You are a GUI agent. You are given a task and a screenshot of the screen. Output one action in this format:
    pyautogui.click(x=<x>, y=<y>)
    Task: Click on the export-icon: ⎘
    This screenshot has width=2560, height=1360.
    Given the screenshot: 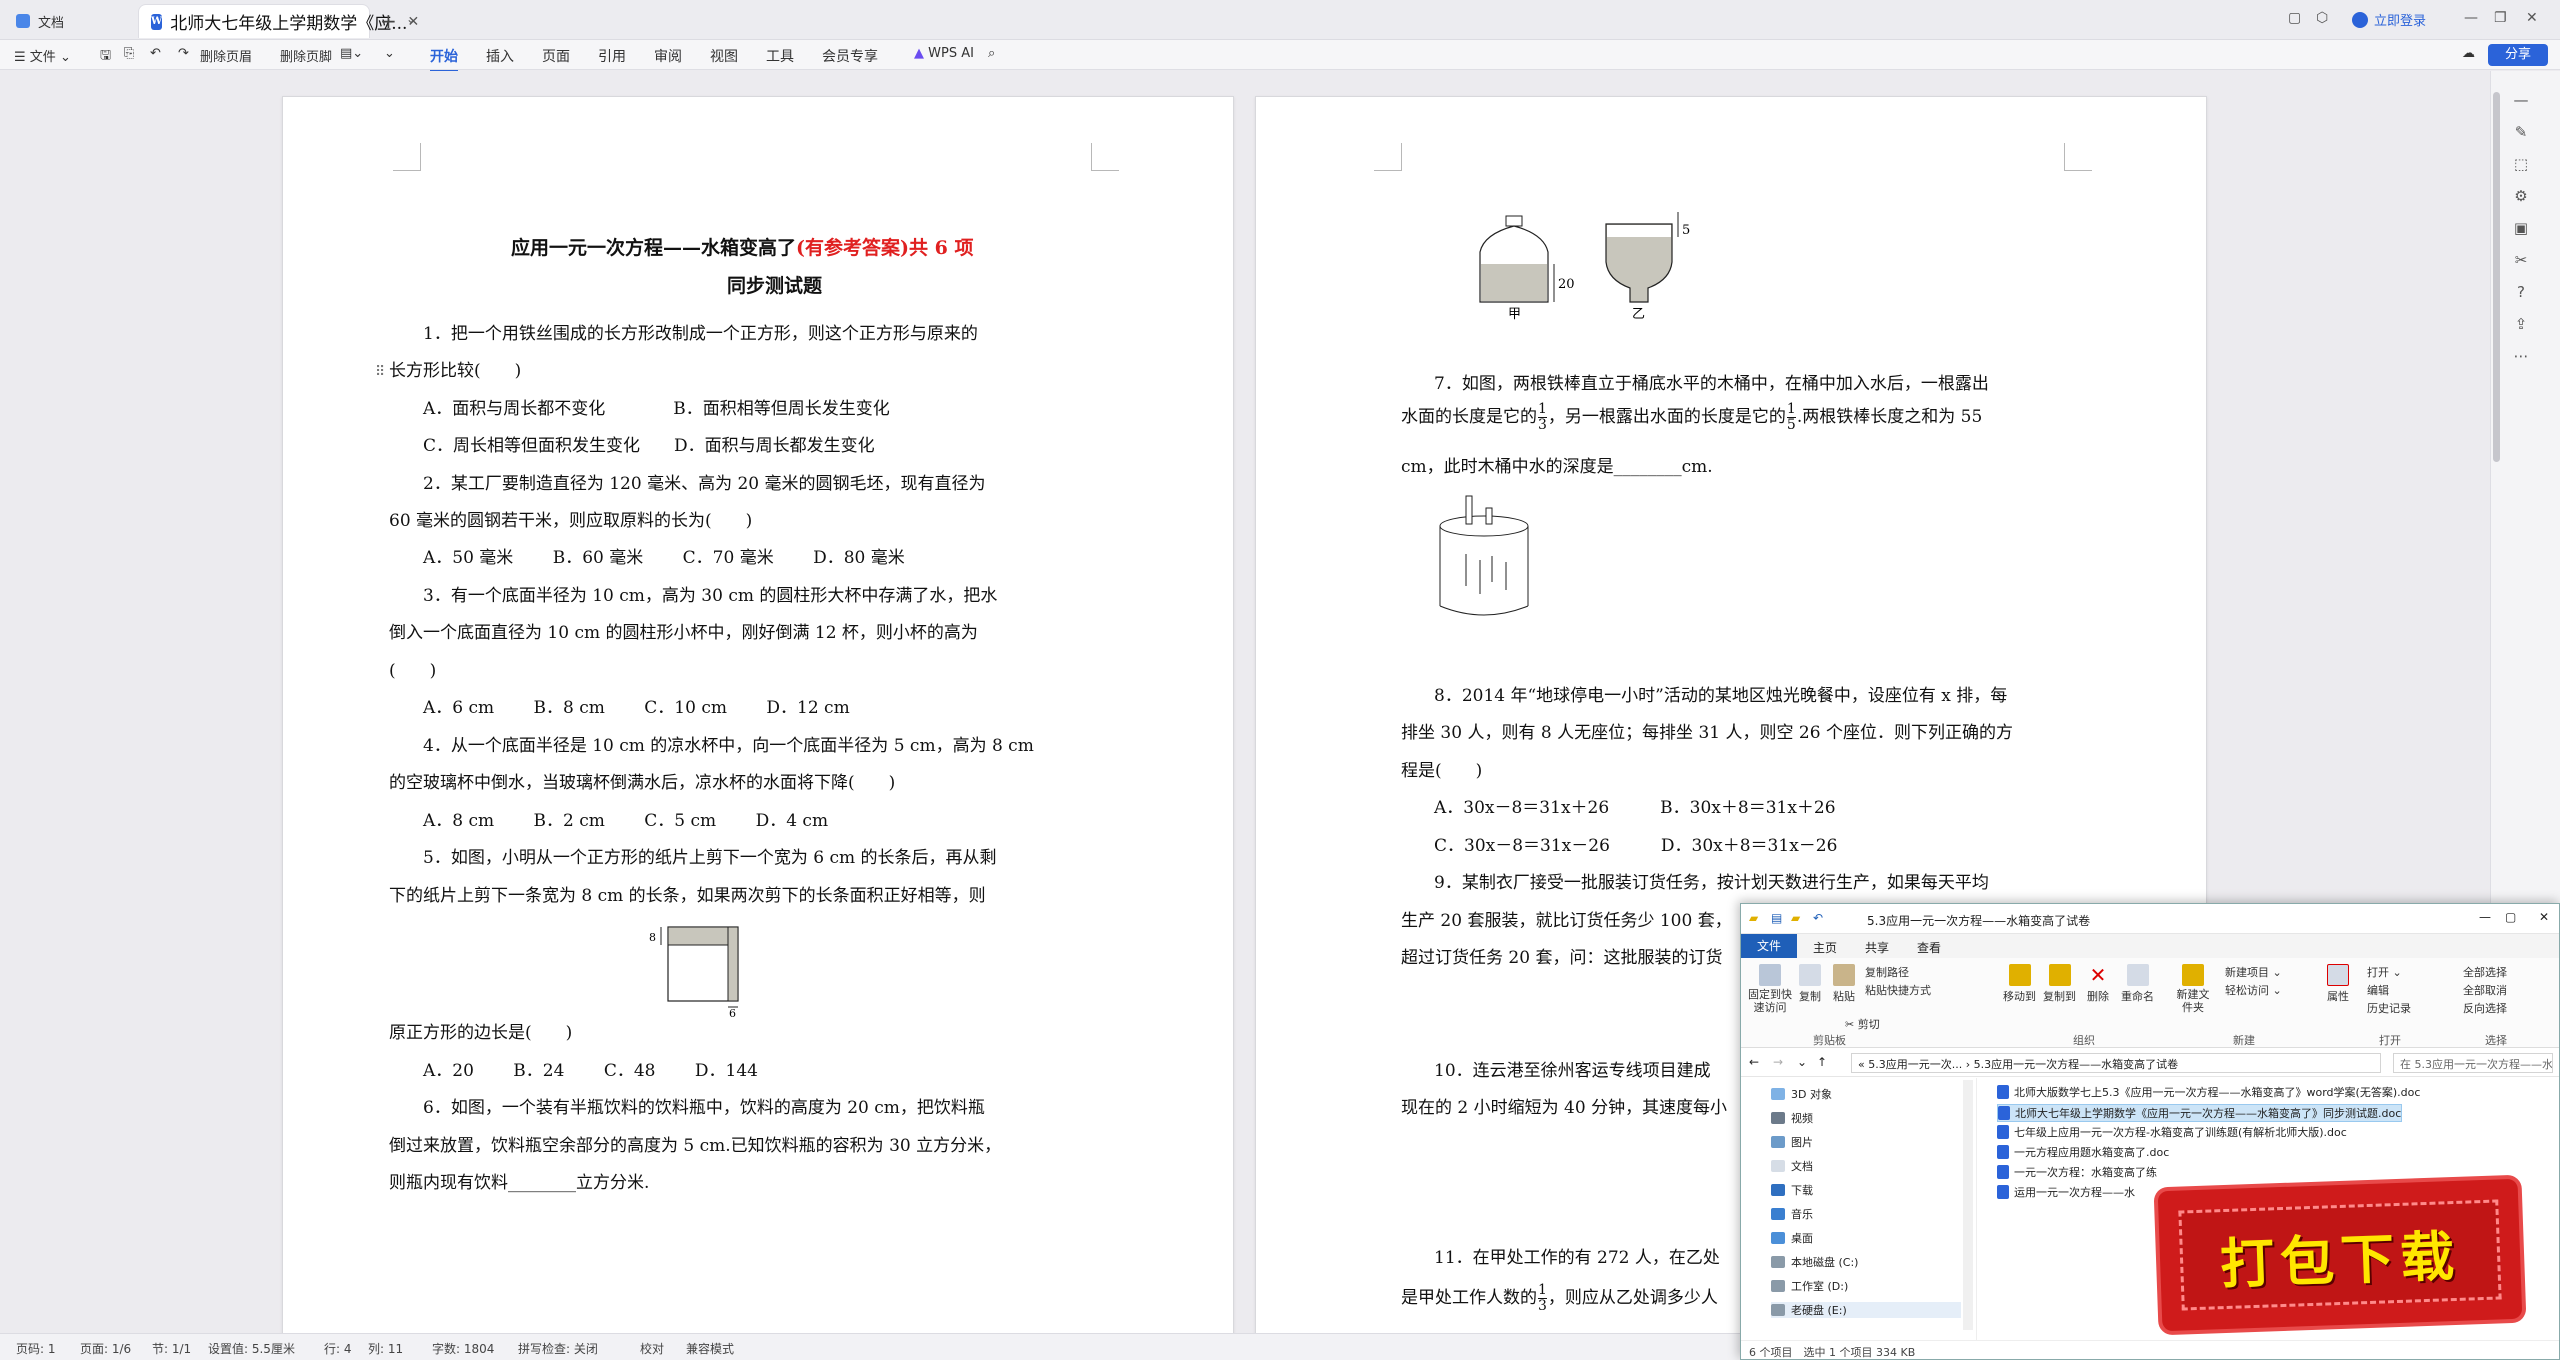 What is the action you would take?
    pyautogui.click(x=129, y=53)
    